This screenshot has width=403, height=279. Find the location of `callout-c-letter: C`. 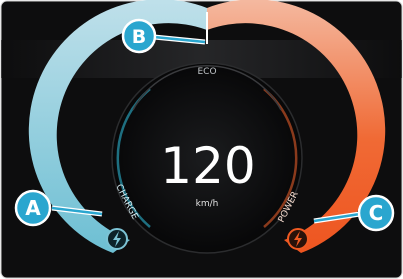

callout-c-letter: C is located at coordinates (376, 213).